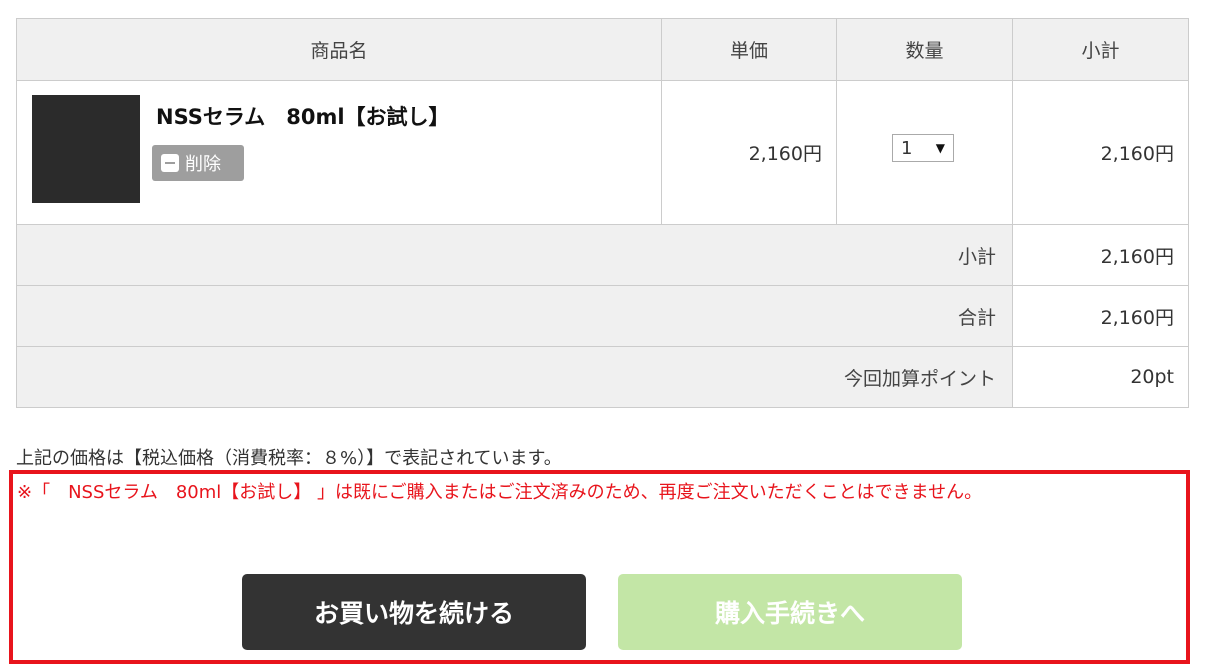 Image resolution: width=1211 pixels, height=669 pixels. What do you see at coordinates (790, 612) in the screenshot?
I see `checkout-button: 購入手続きへ` at bounding box center [790, 612].